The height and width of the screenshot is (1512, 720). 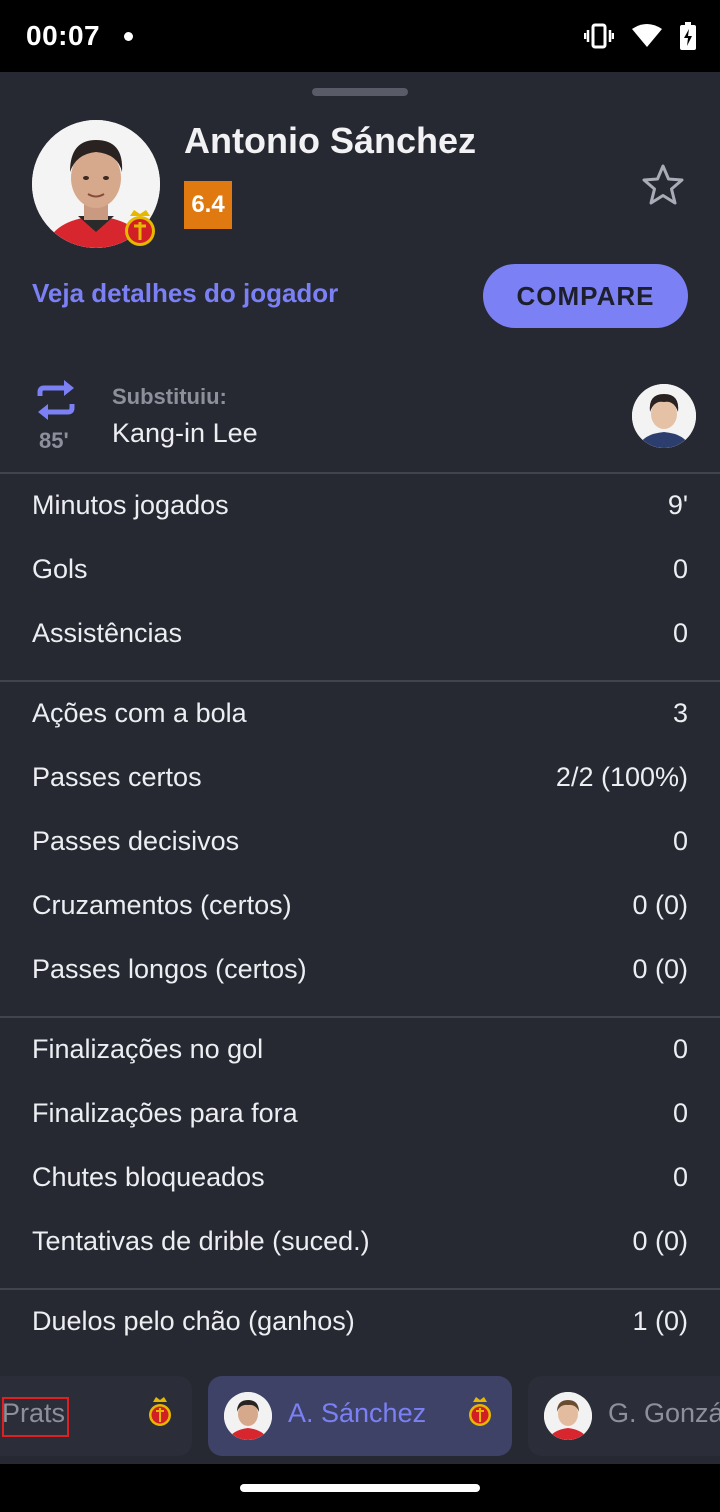 I want to click on stat-label: Finalizações no gol, so click(x=148, y=1049).